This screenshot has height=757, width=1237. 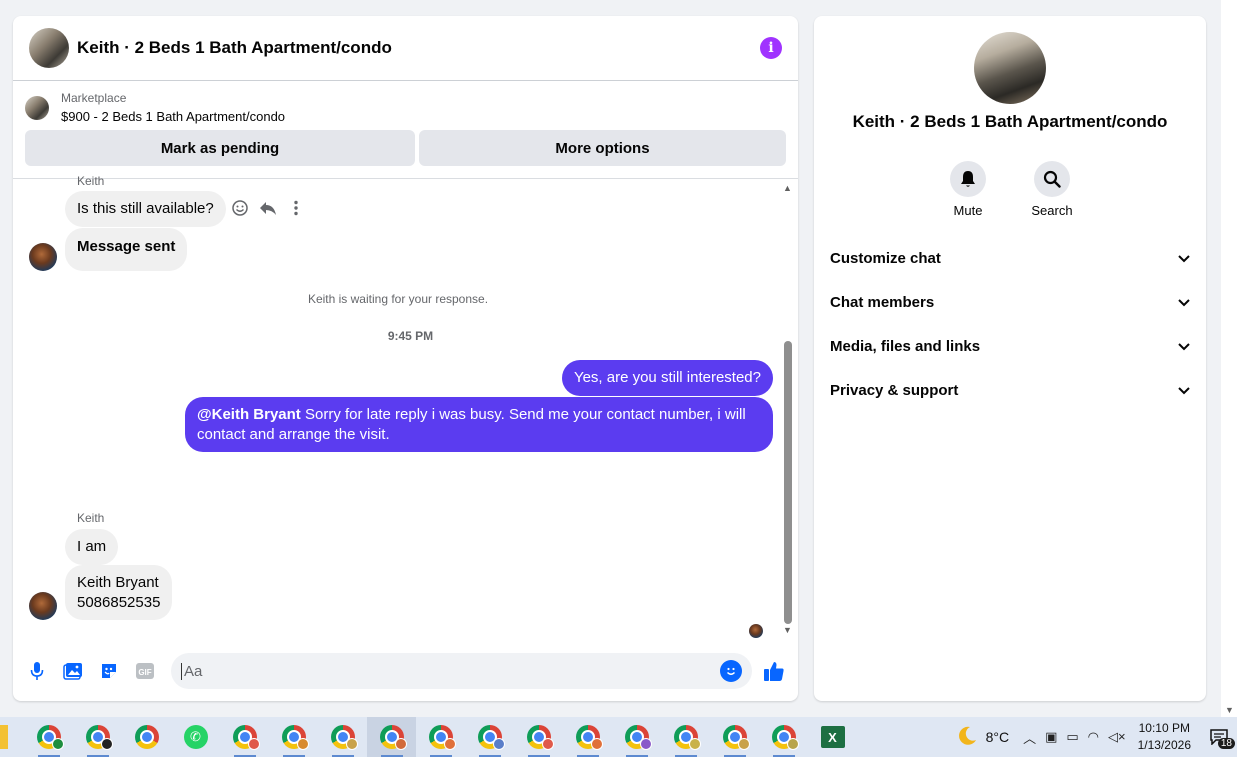 I want to click on search-button: Search, so click(x=1052, y=189).